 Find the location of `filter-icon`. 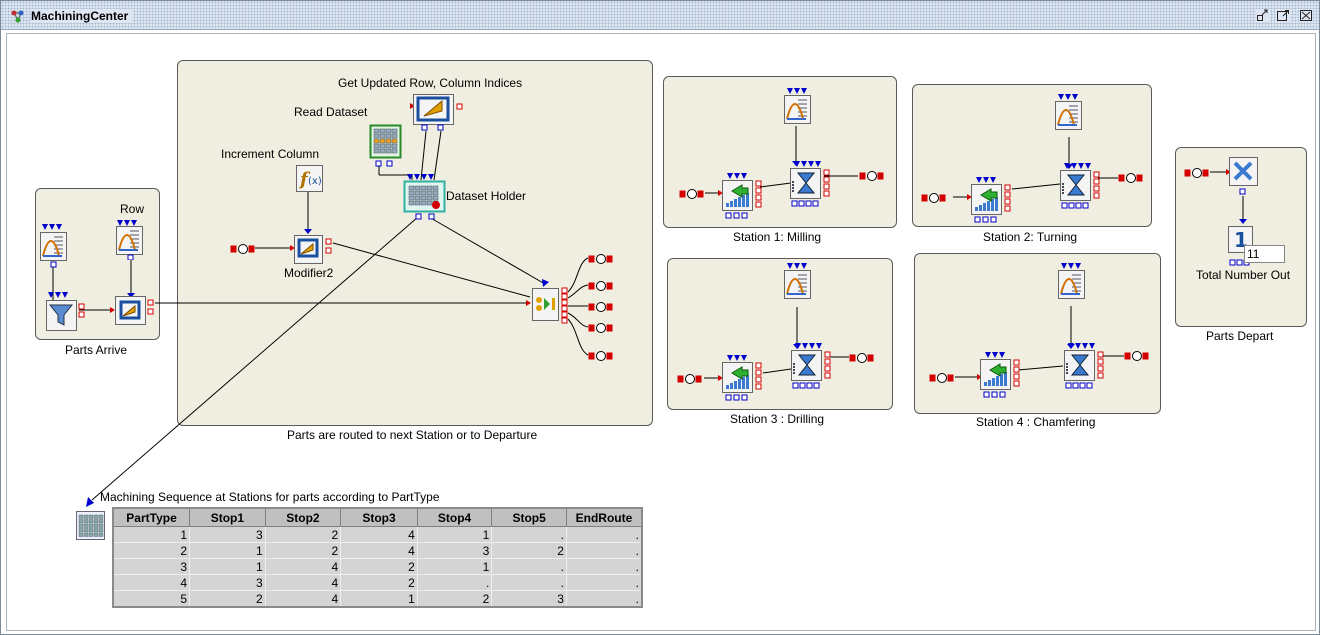

filter-icon is located at coordinates (66, 313).